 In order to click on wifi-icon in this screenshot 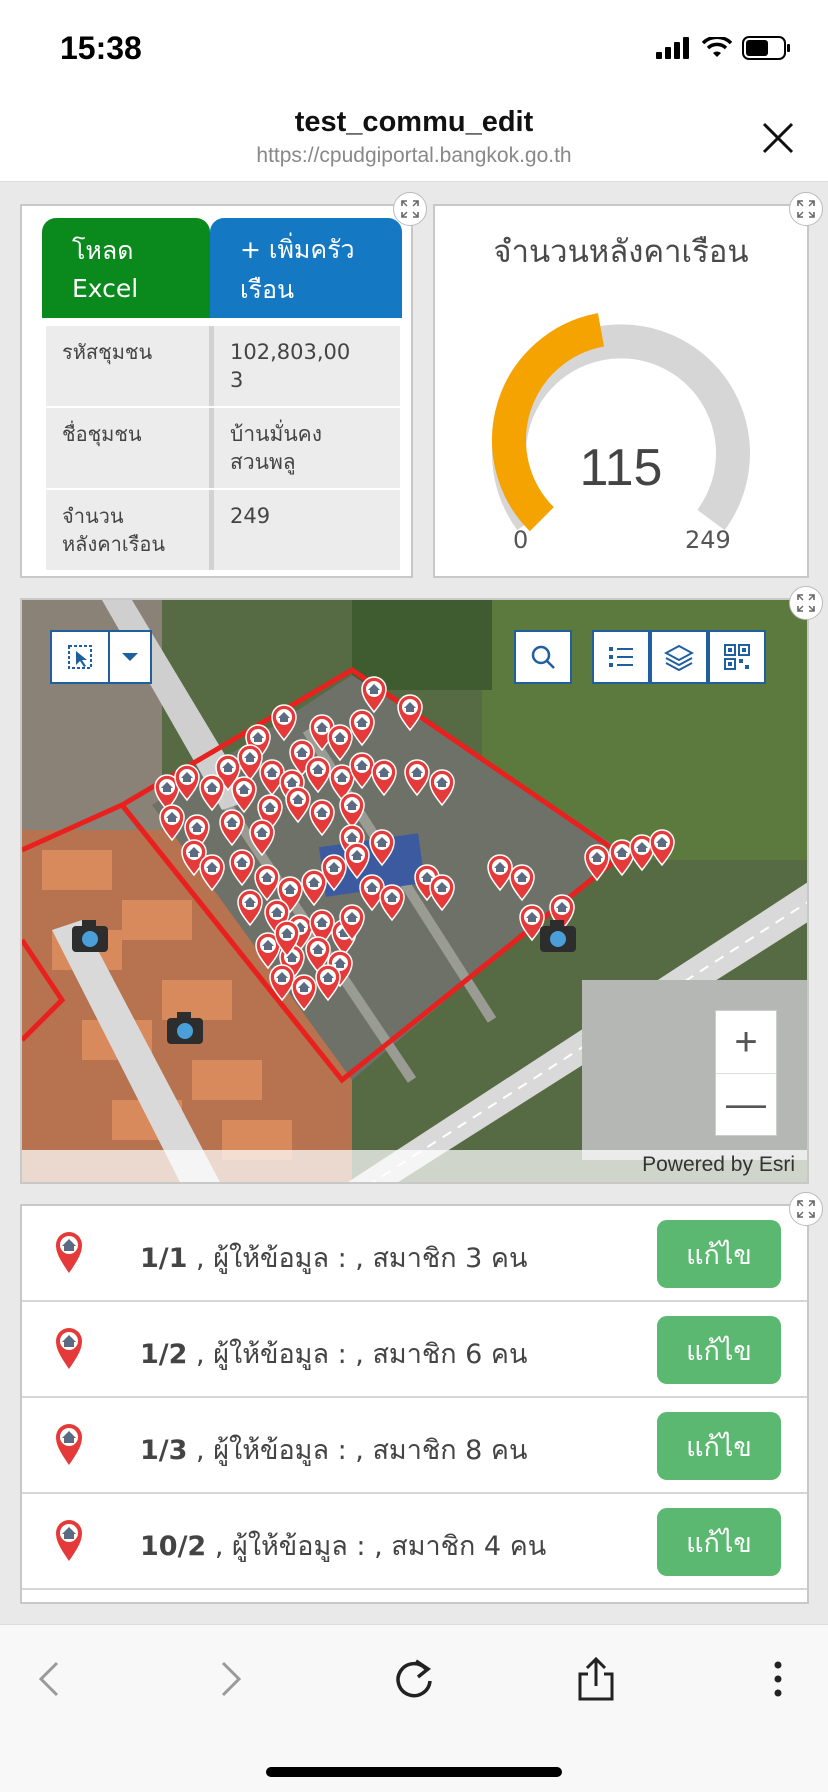, I will do `click(717, 47)`.